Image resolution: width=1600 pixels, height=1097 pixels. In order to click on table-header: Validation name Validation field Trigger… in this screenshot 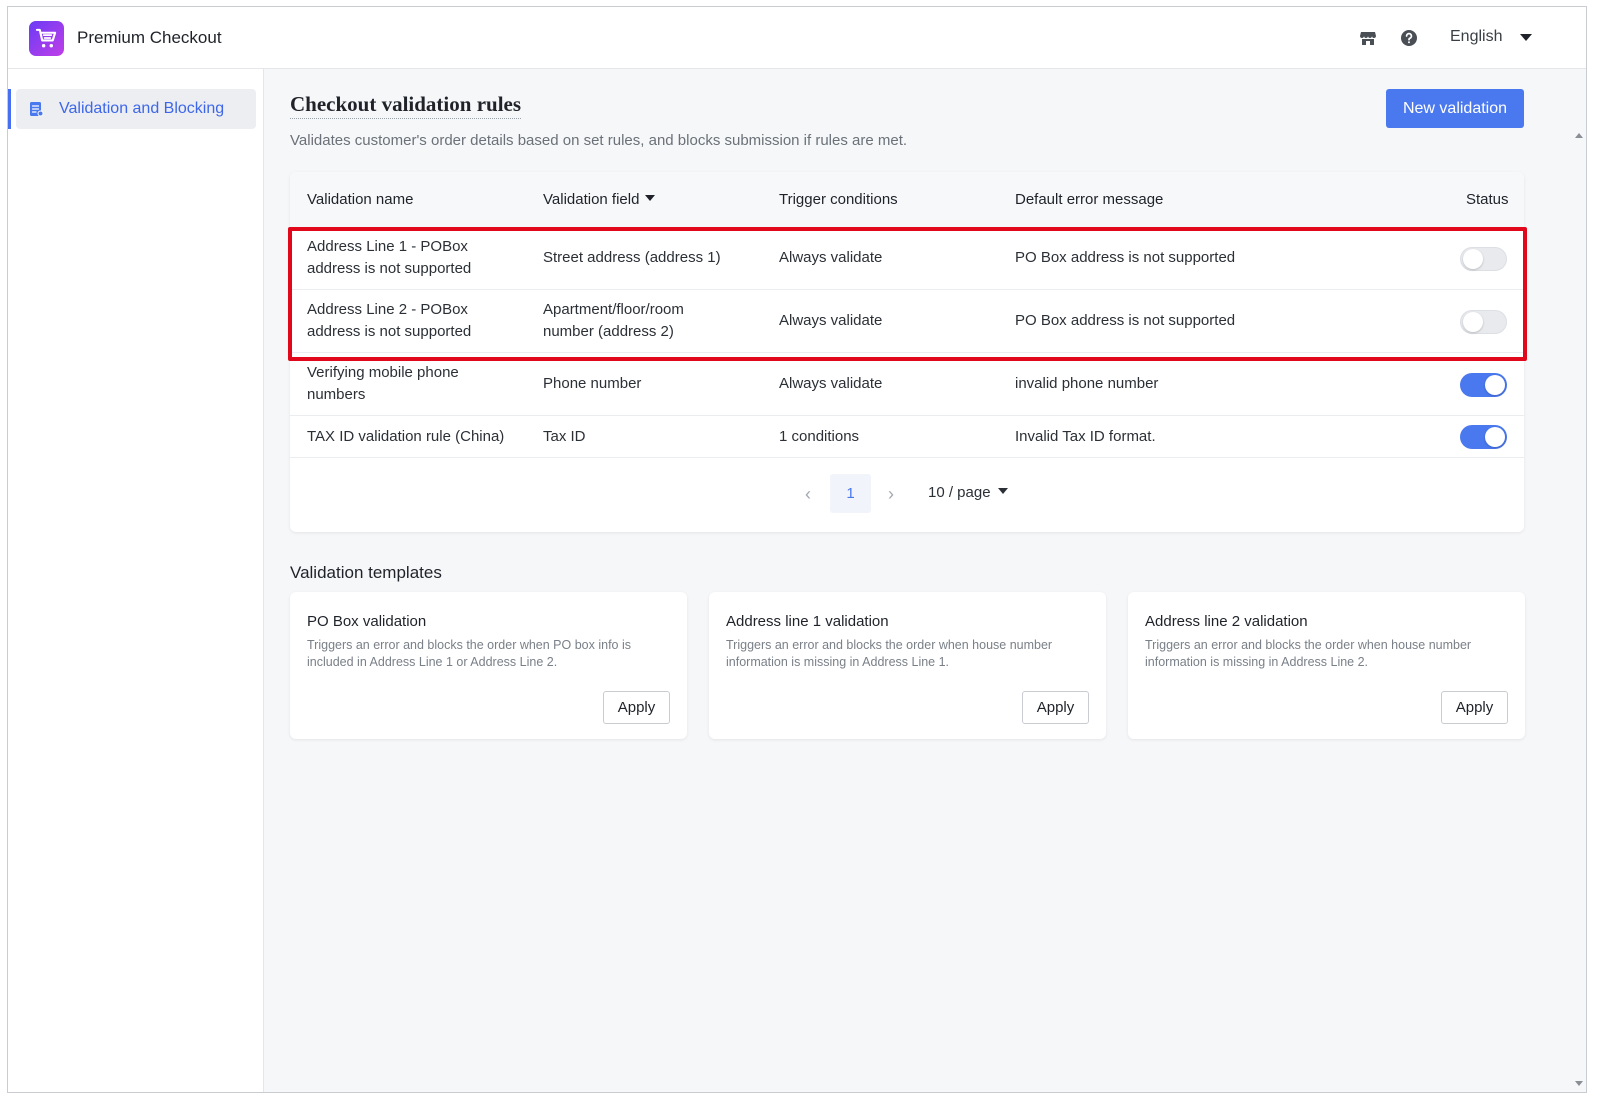, I will do `click(907, 199)`.